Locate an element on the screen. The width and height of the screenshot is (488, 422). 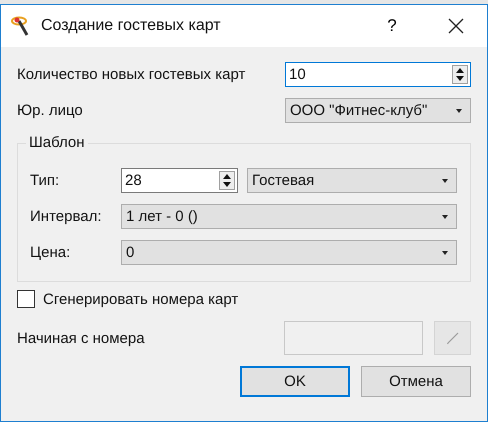
checkbox-label: Сгенерировать номера карт is located at coordinates (140, 299).